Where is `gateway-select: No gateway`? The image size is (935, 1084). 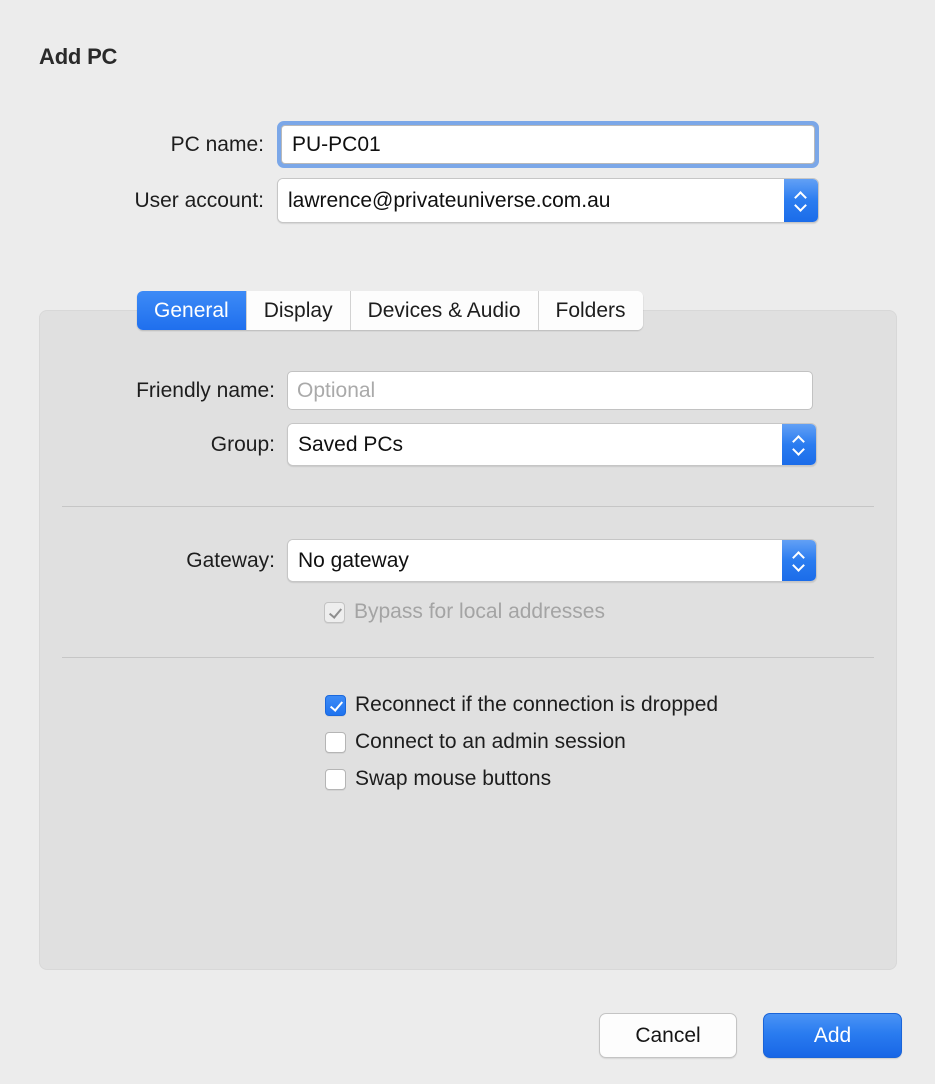 gateway-select: No gateway is located at coordinates (552, 560).